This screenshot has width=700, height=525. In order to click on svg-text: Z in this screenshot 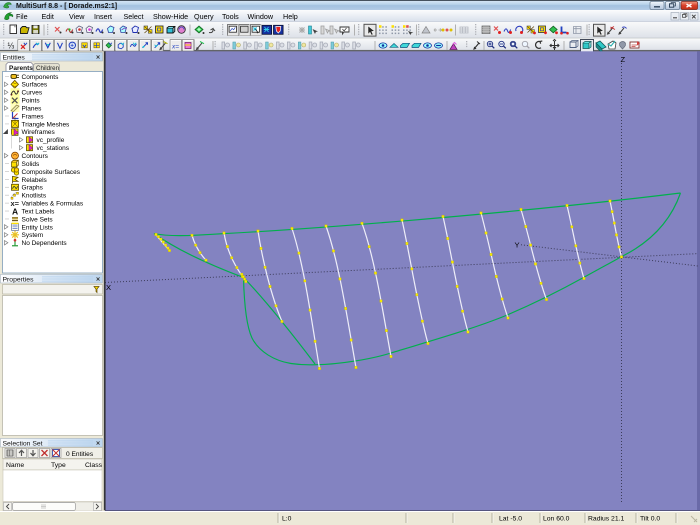, I will do `click(623, 59)`.